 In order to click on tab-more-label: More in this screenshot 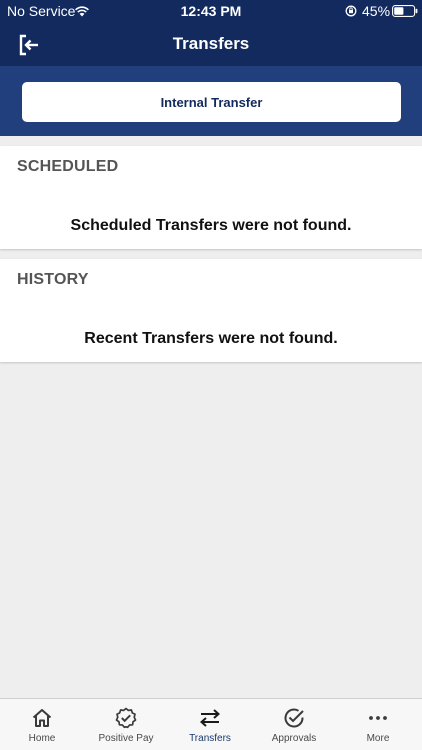, I will do `click(378, 738)`.